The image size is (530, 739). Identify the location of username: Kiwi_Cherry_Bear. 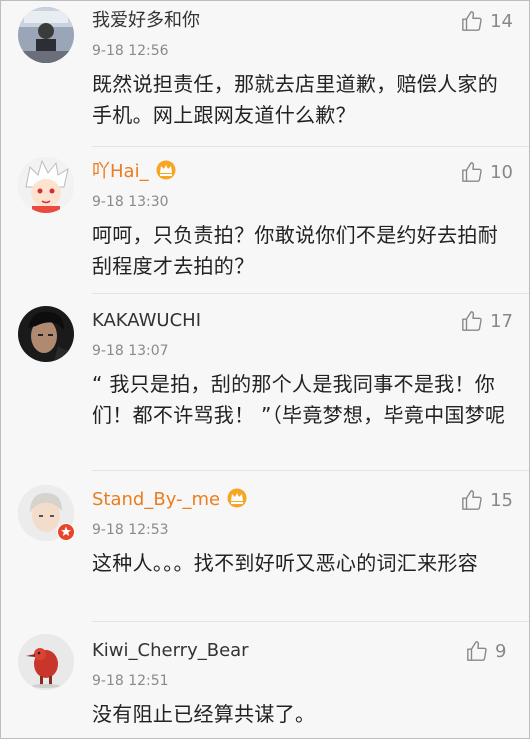
(170, 651).